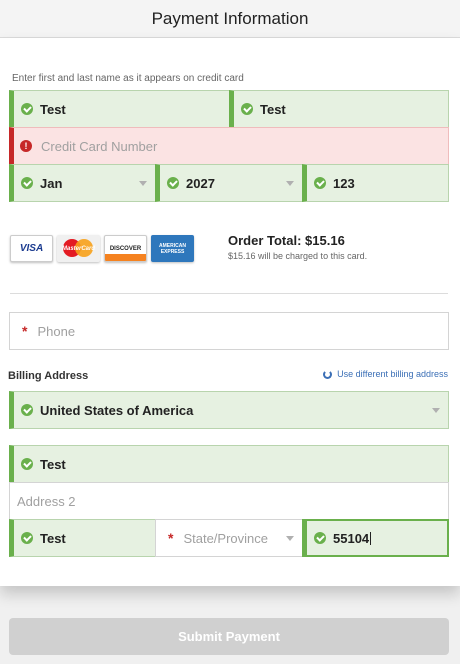 The height and width of the screenshot is (664, 460). Describe the element at coordinates (31, 248) in the screenshot. I see `visa-logo: VISA` at that location.